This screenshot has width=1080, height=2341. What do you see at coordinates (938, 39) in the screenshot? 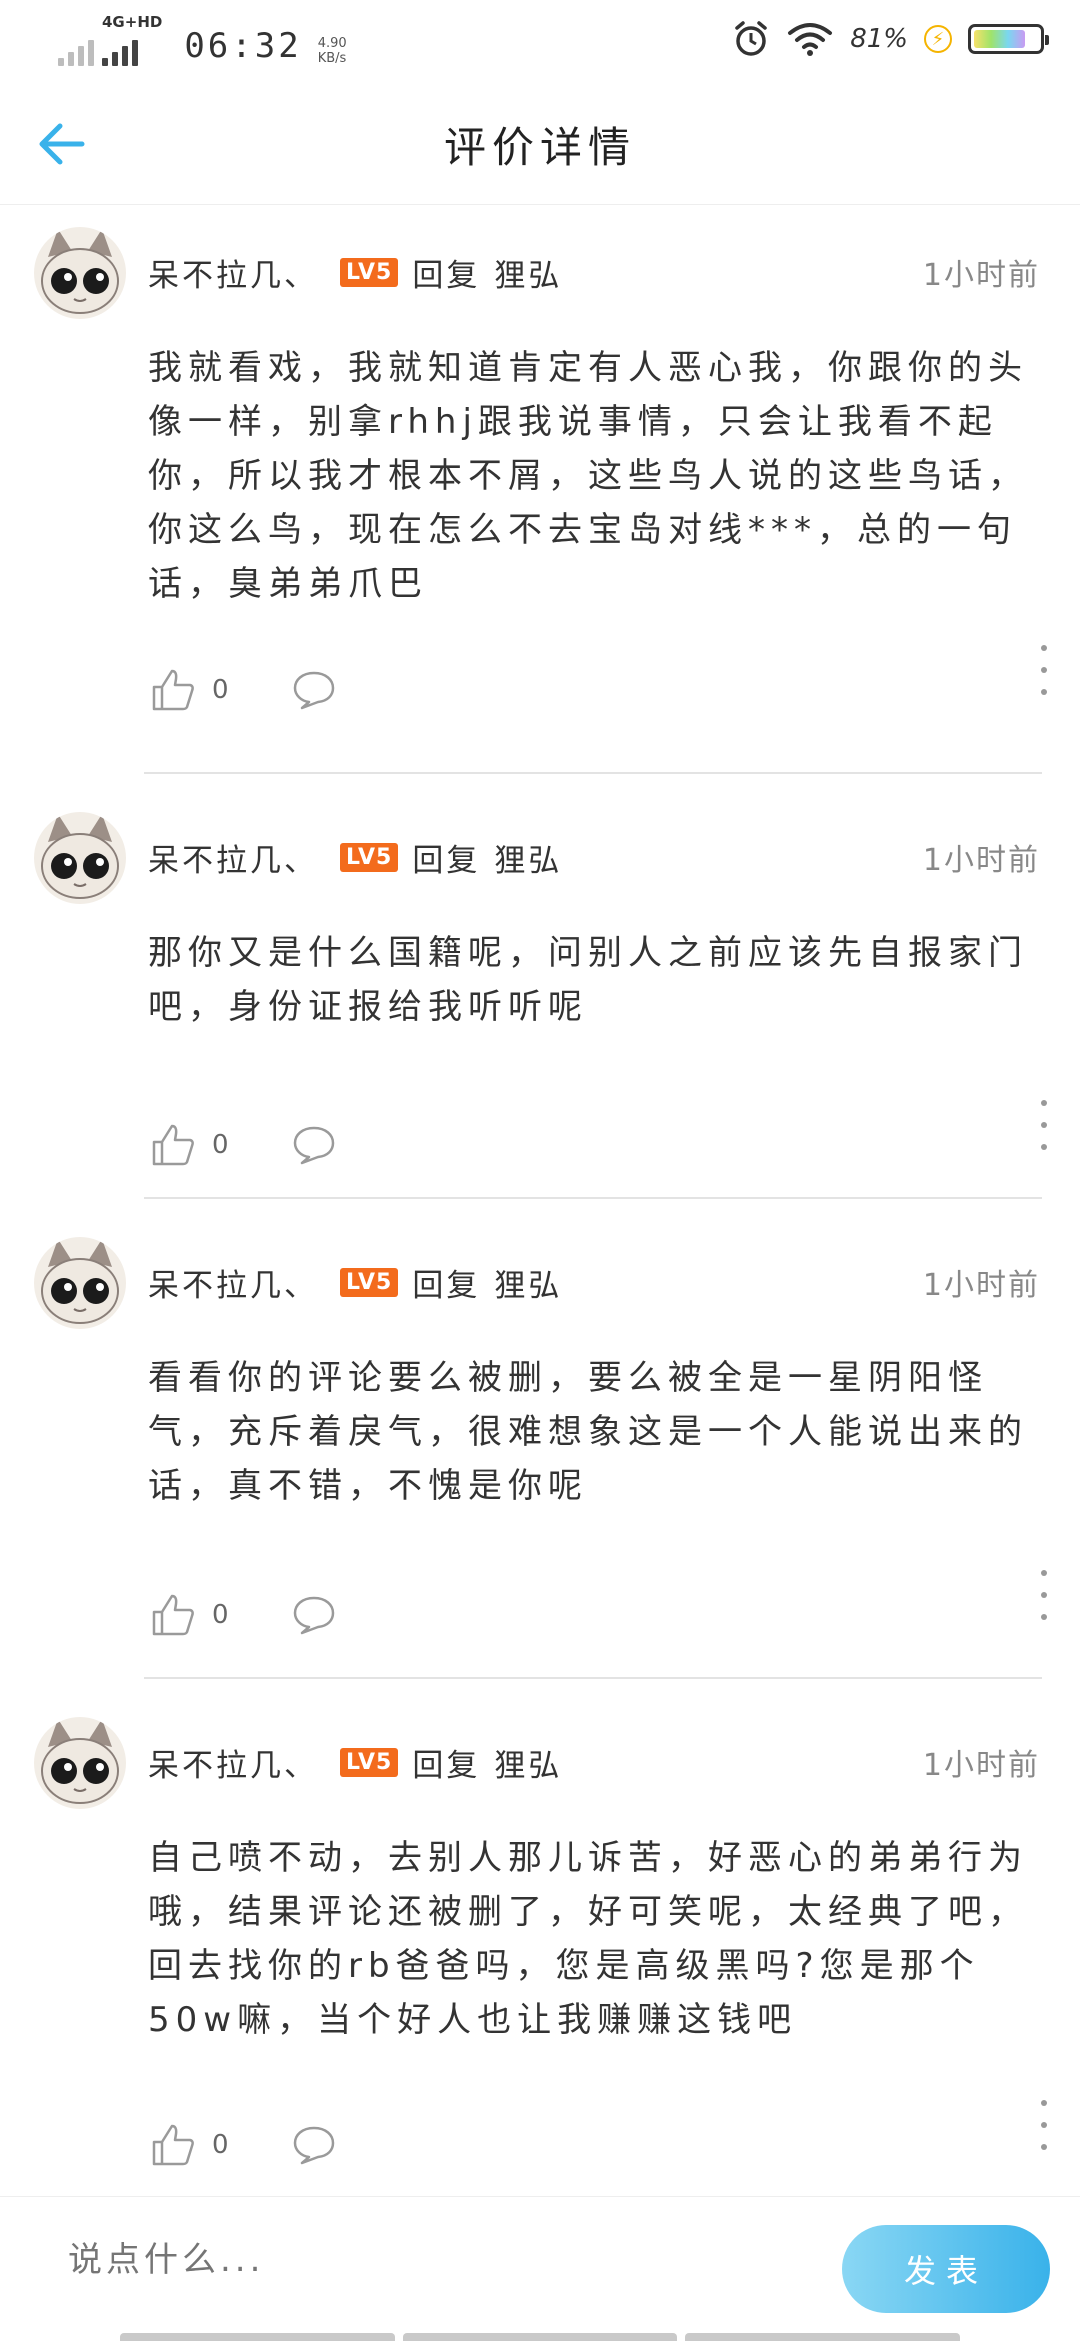
I see `charging-icon: ⚡` at bounding box center [938, 39].